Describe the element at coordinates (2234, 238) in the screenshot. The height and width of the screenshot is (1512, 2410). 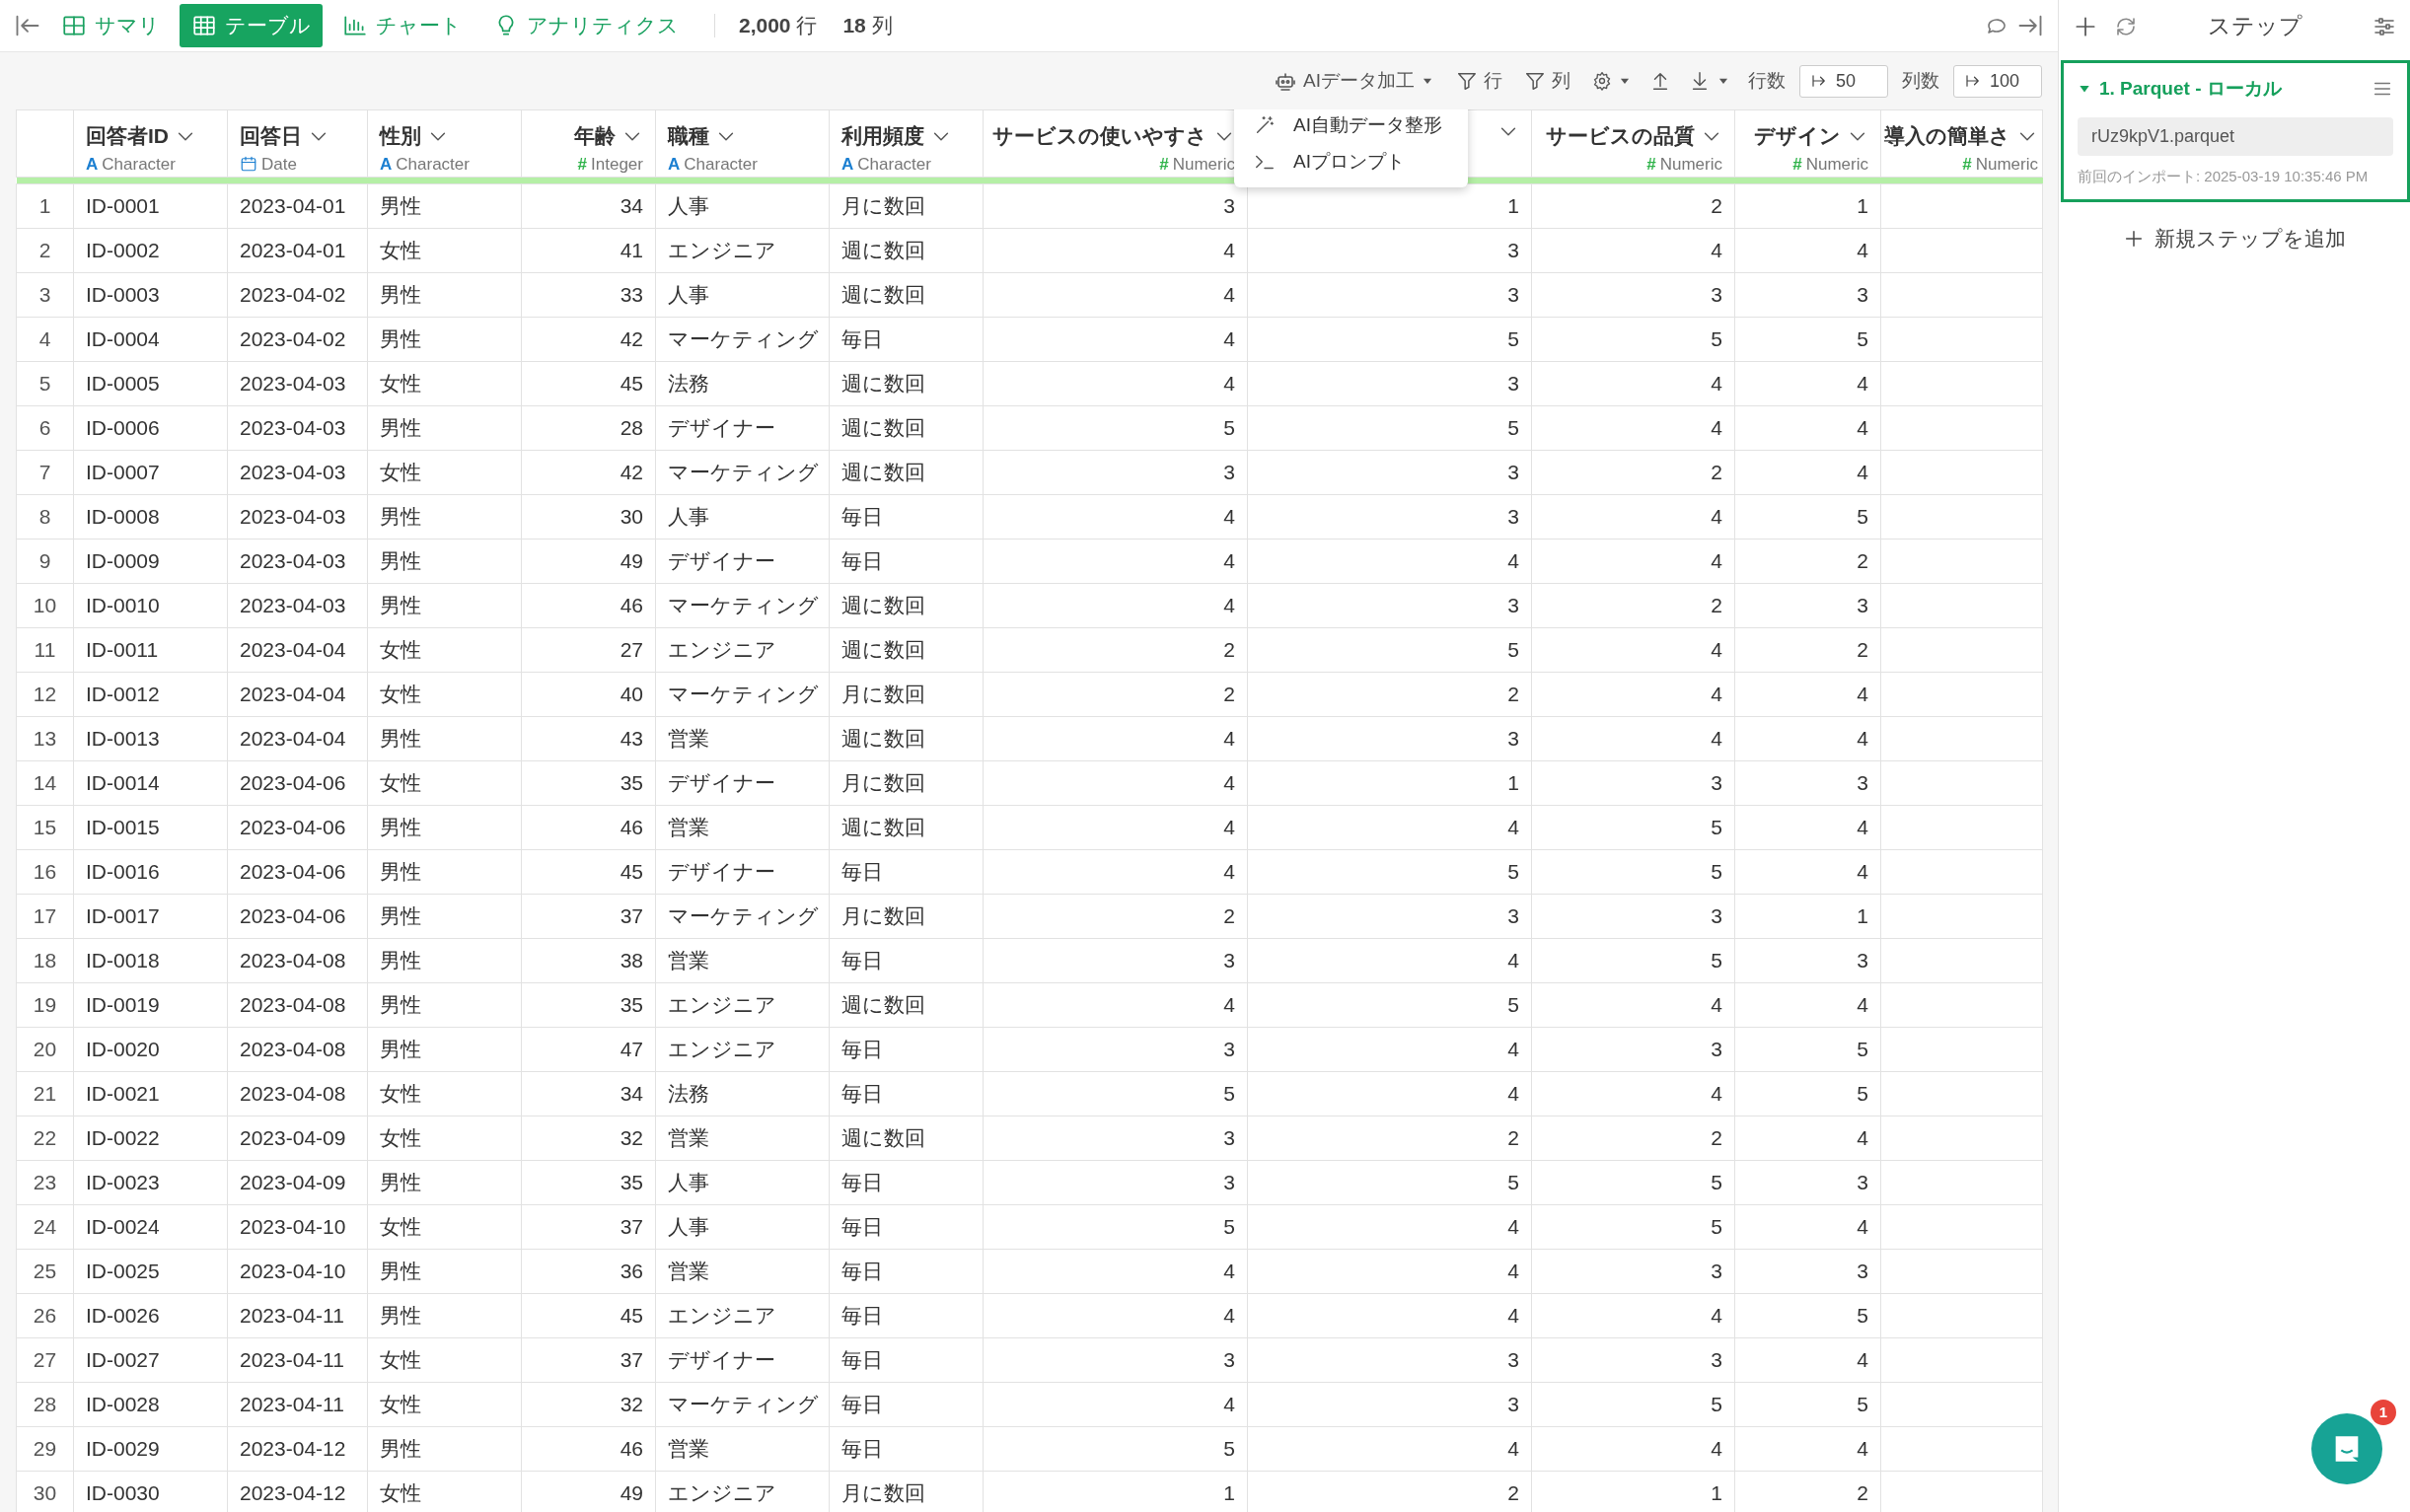
I see `add-step-button: 新規ステップを追加` at that location.